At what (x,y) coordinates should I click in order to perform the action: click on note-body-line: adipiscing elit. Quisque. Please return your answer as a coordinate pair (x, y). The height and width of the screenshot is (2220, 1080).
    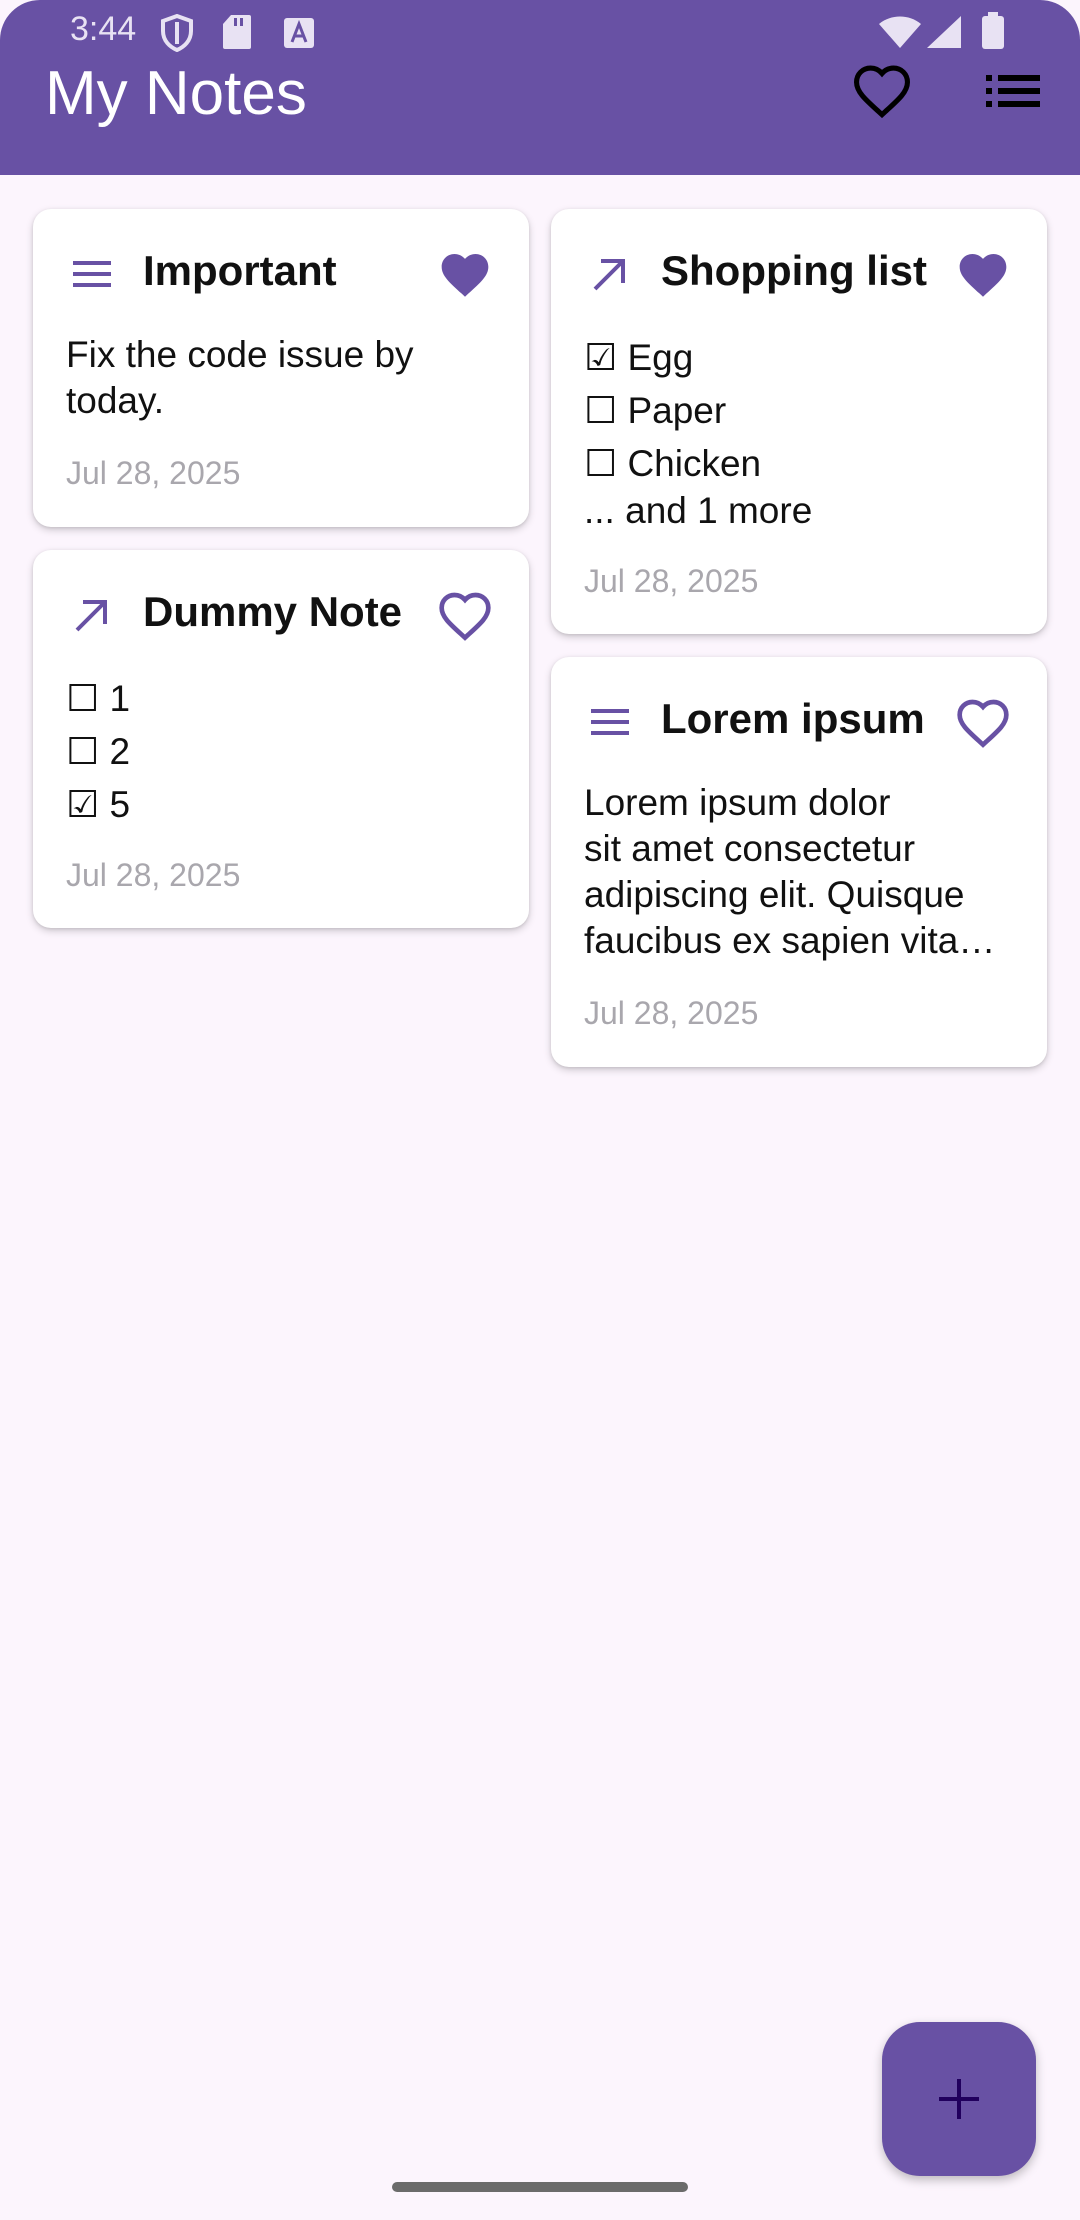
    Looking at the image, I should click on (774, 894).